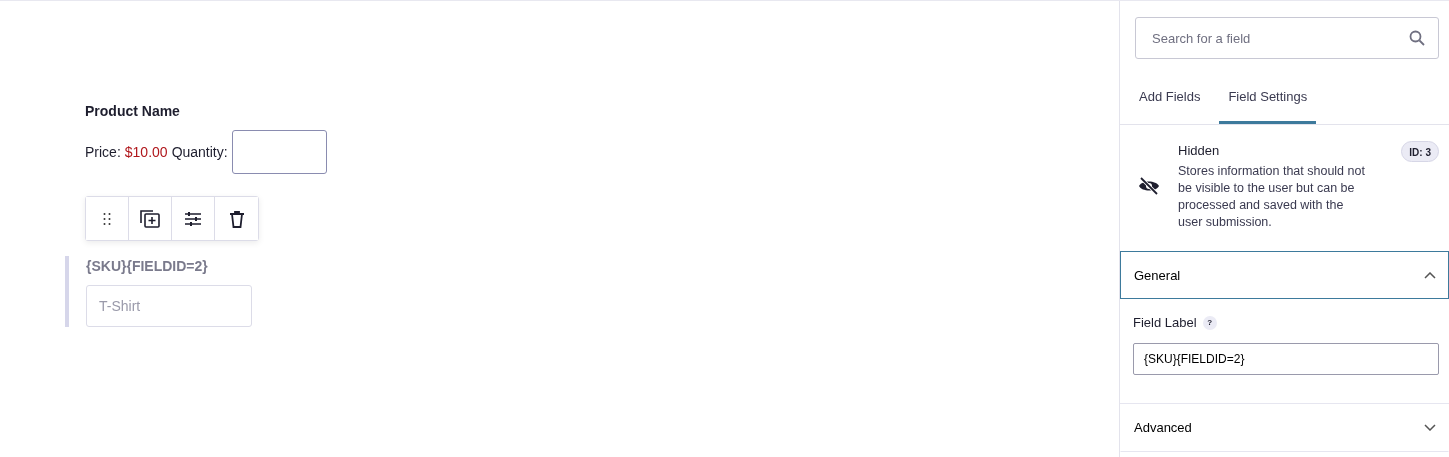 The image size is (1449, 457). Describe the element at coordinates (1430, 275) in the screenshot. I see `chevron-up-icon` at that location.